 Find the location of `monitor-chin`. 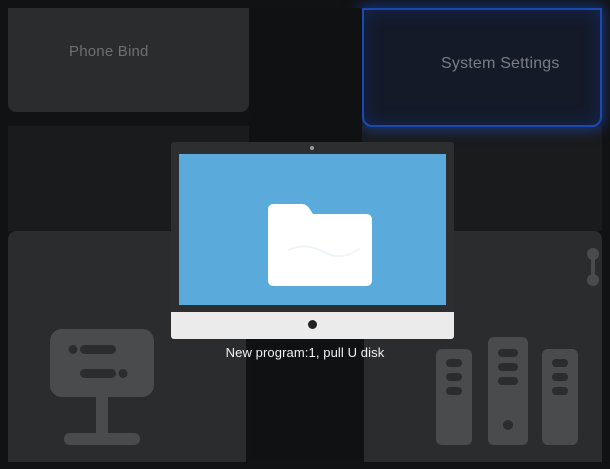

monitor-chin is located at coordinates (312, 325).